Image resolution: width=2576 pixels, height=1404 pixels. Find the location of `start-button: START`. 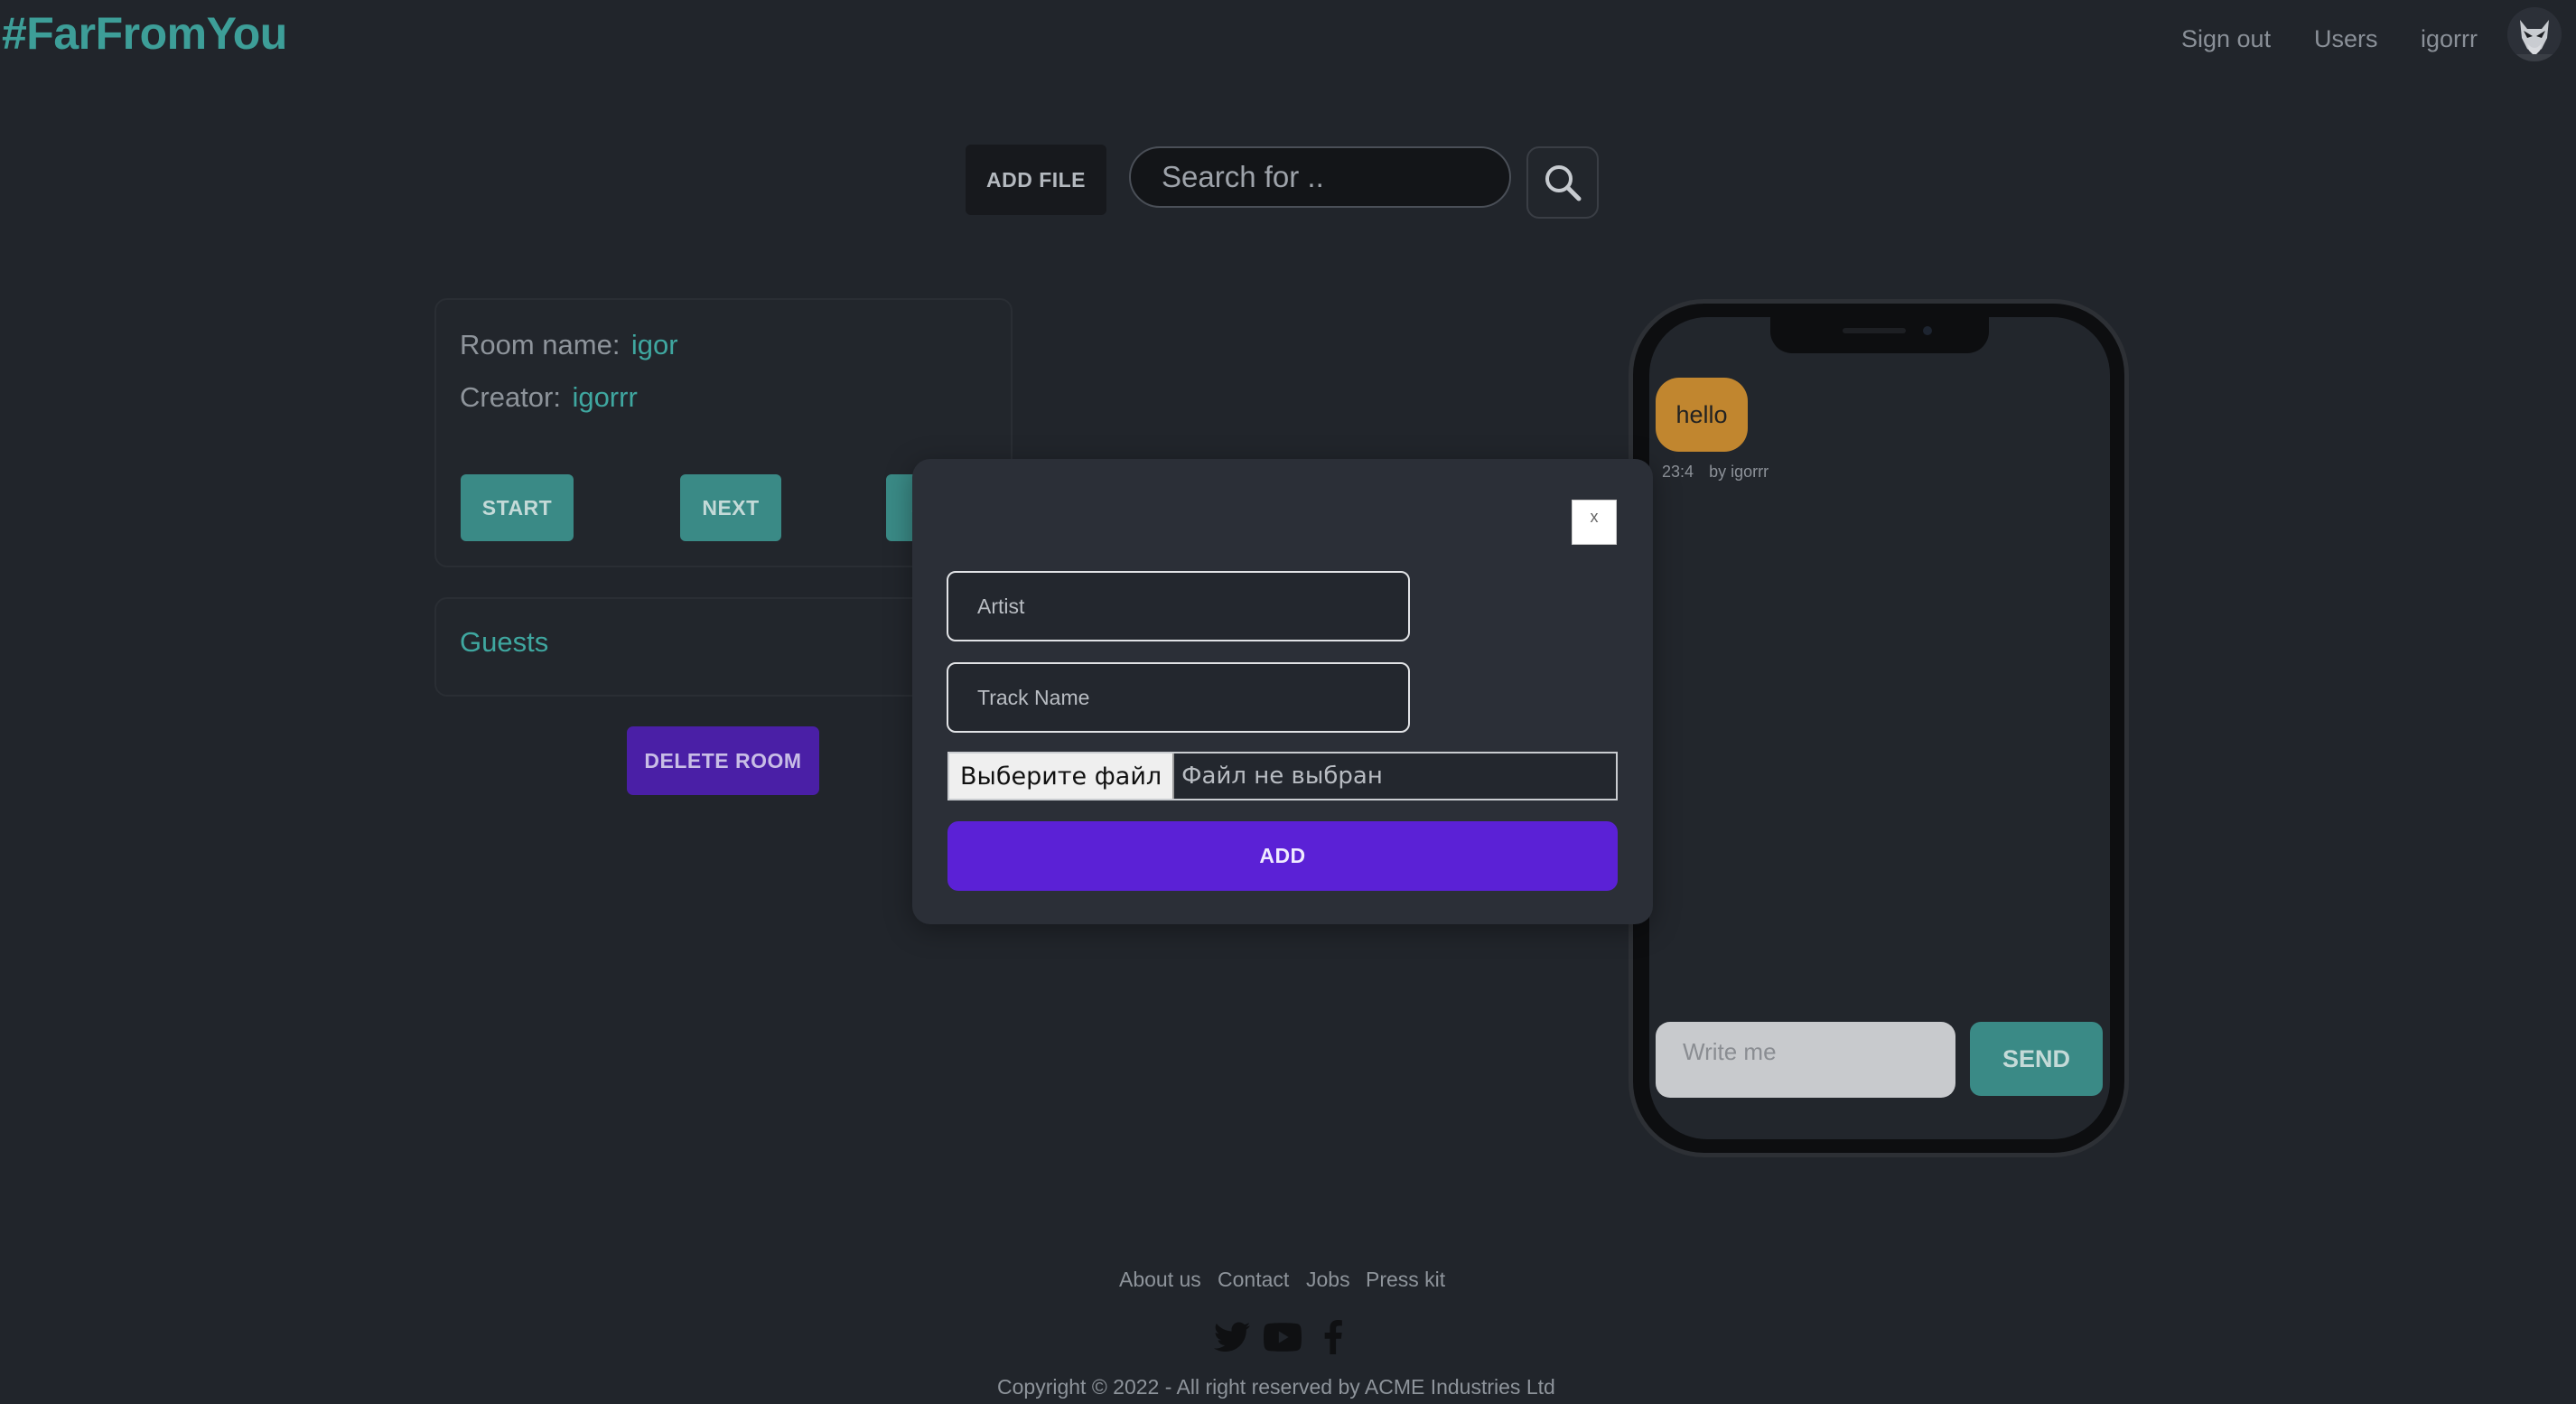

start-button: START is located at coordinates (517, 507).